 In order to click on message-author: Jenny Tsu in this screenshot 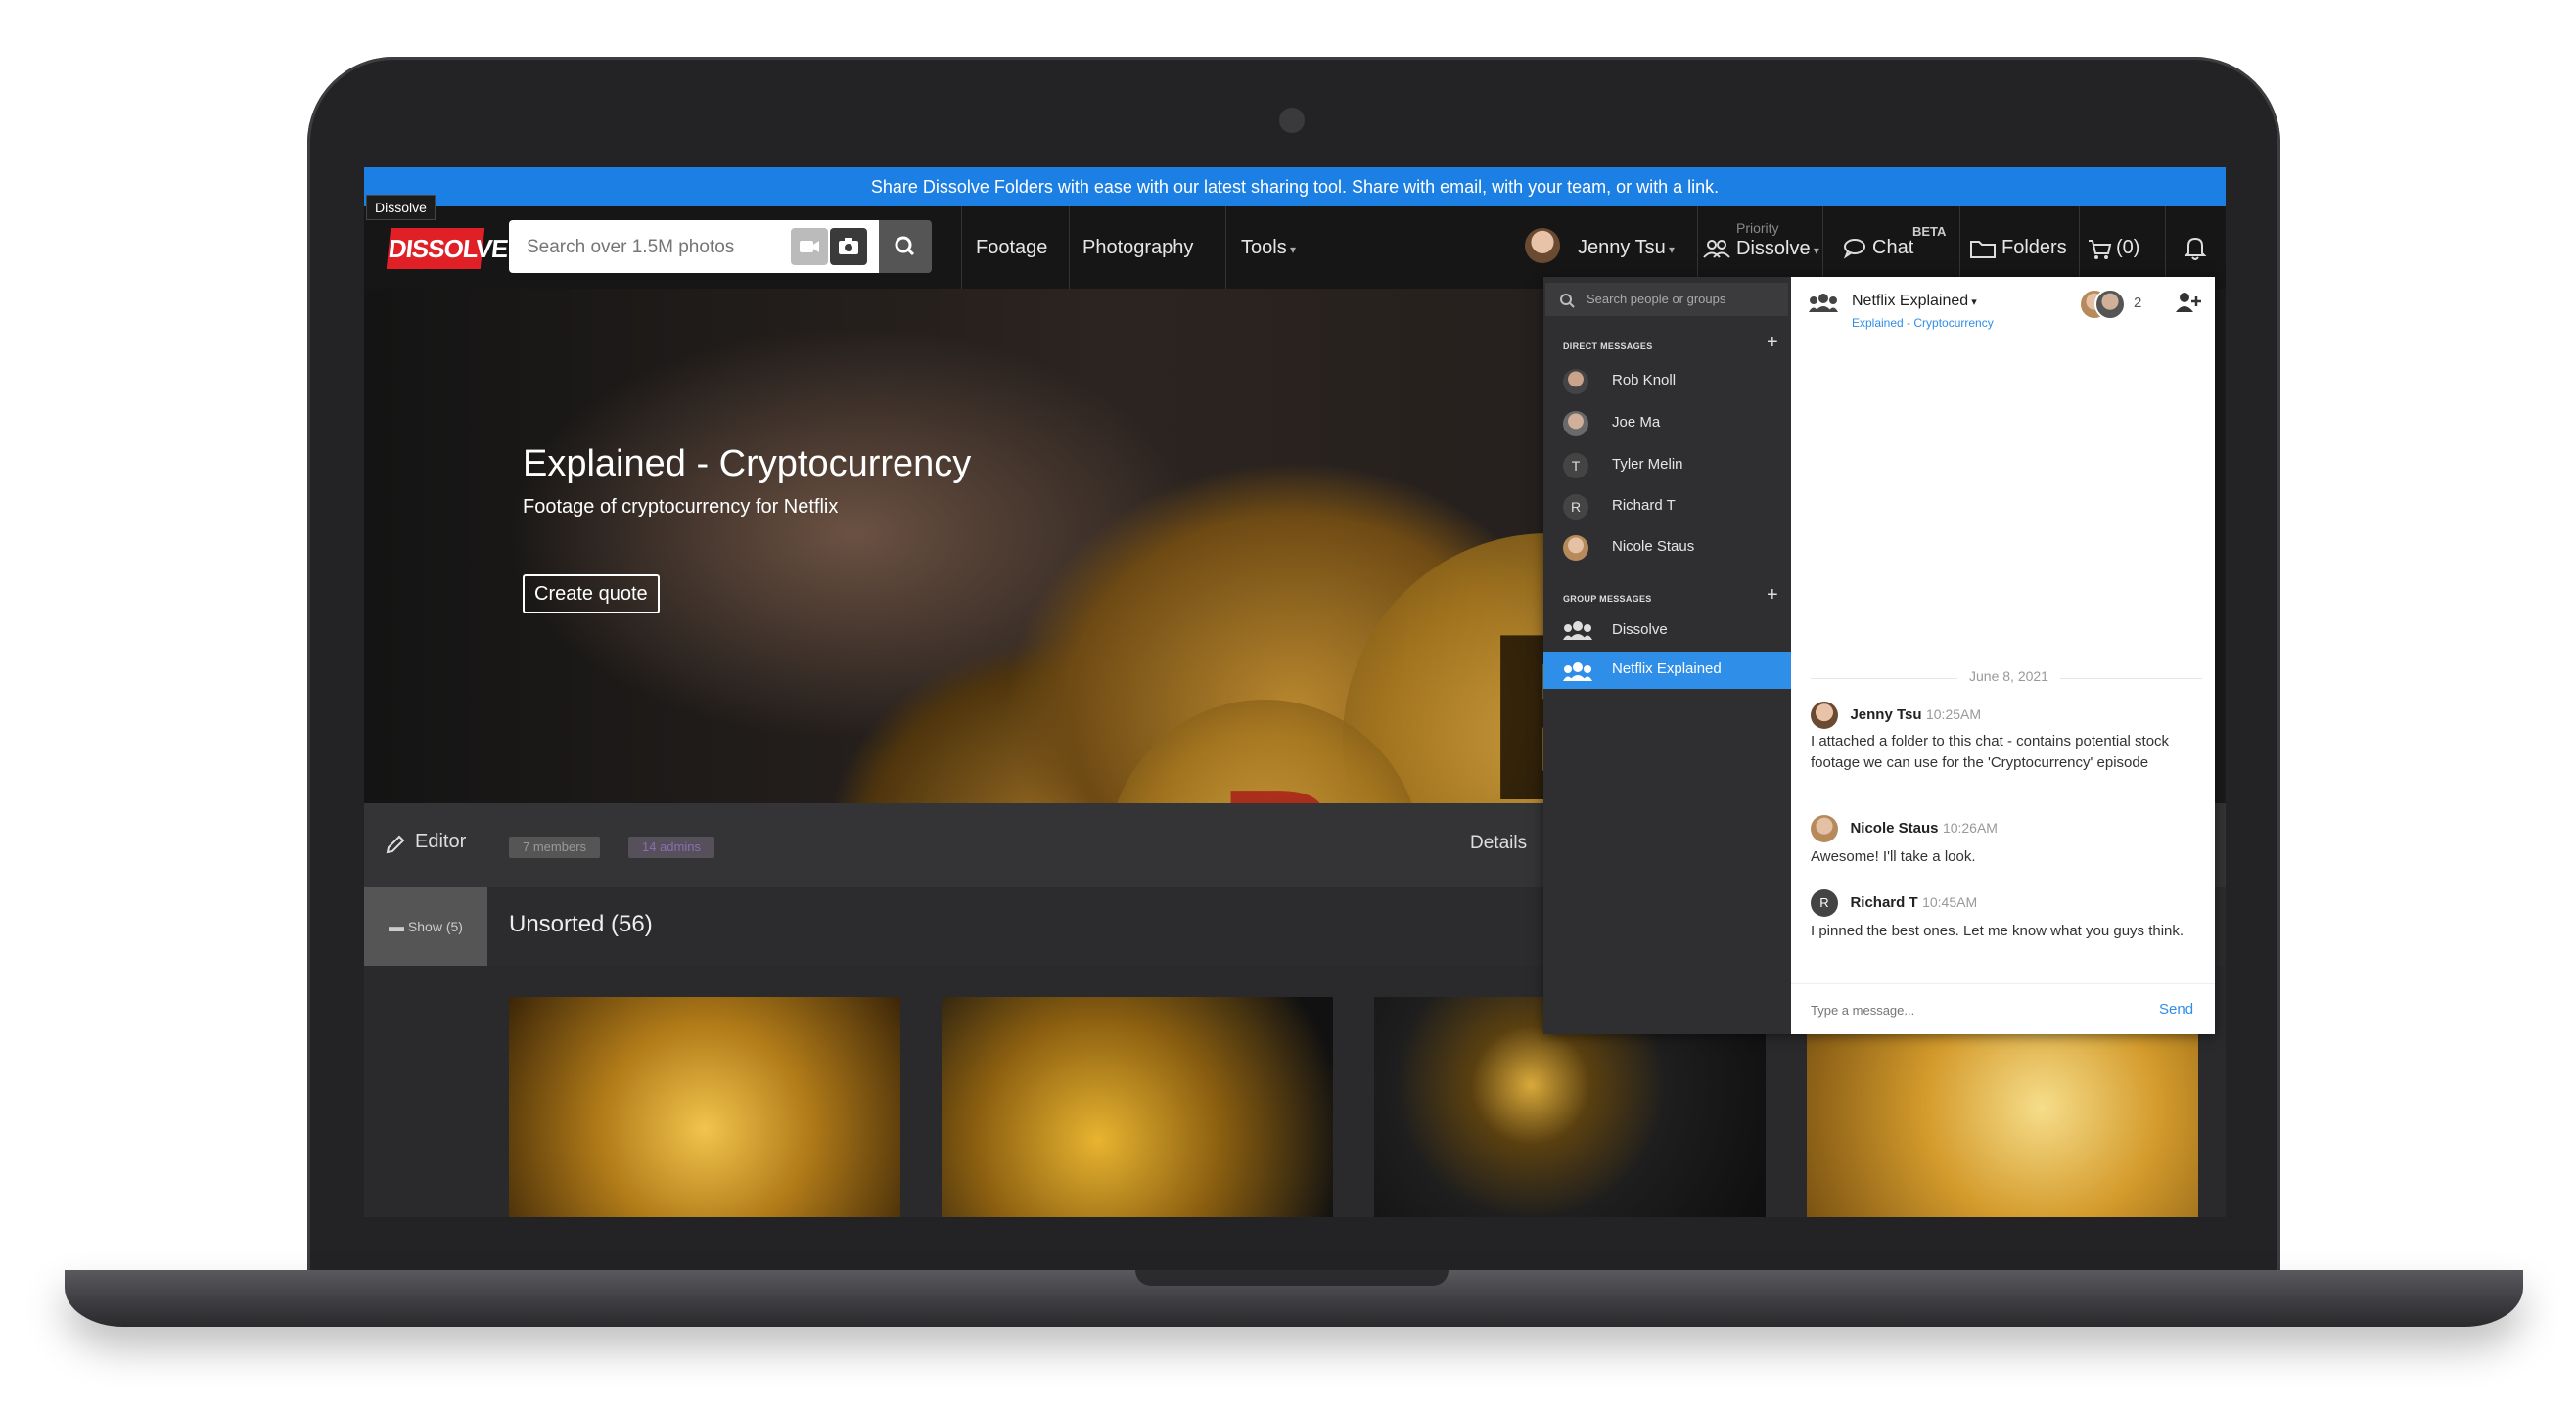, I will do `click(1886, 715)`.